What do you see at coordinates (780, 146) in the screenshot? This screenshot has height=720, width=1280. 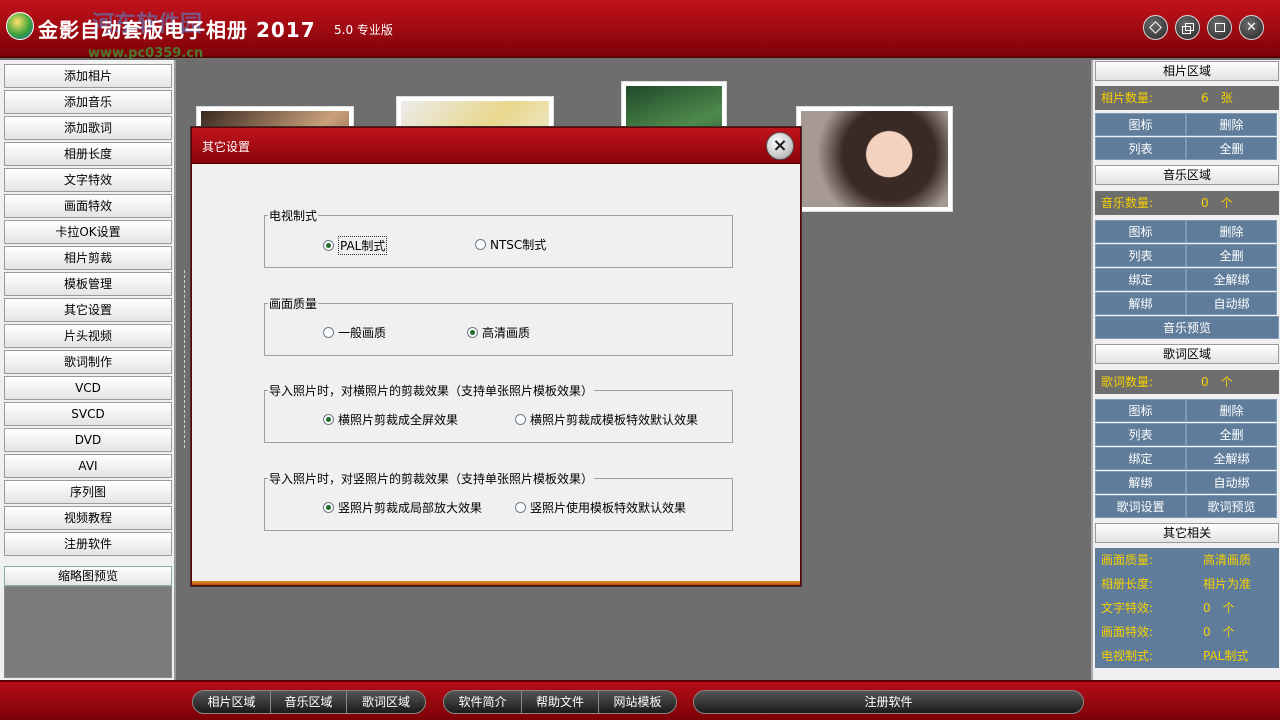 I see `close-icon: ×` at bounding box center [780, 146].